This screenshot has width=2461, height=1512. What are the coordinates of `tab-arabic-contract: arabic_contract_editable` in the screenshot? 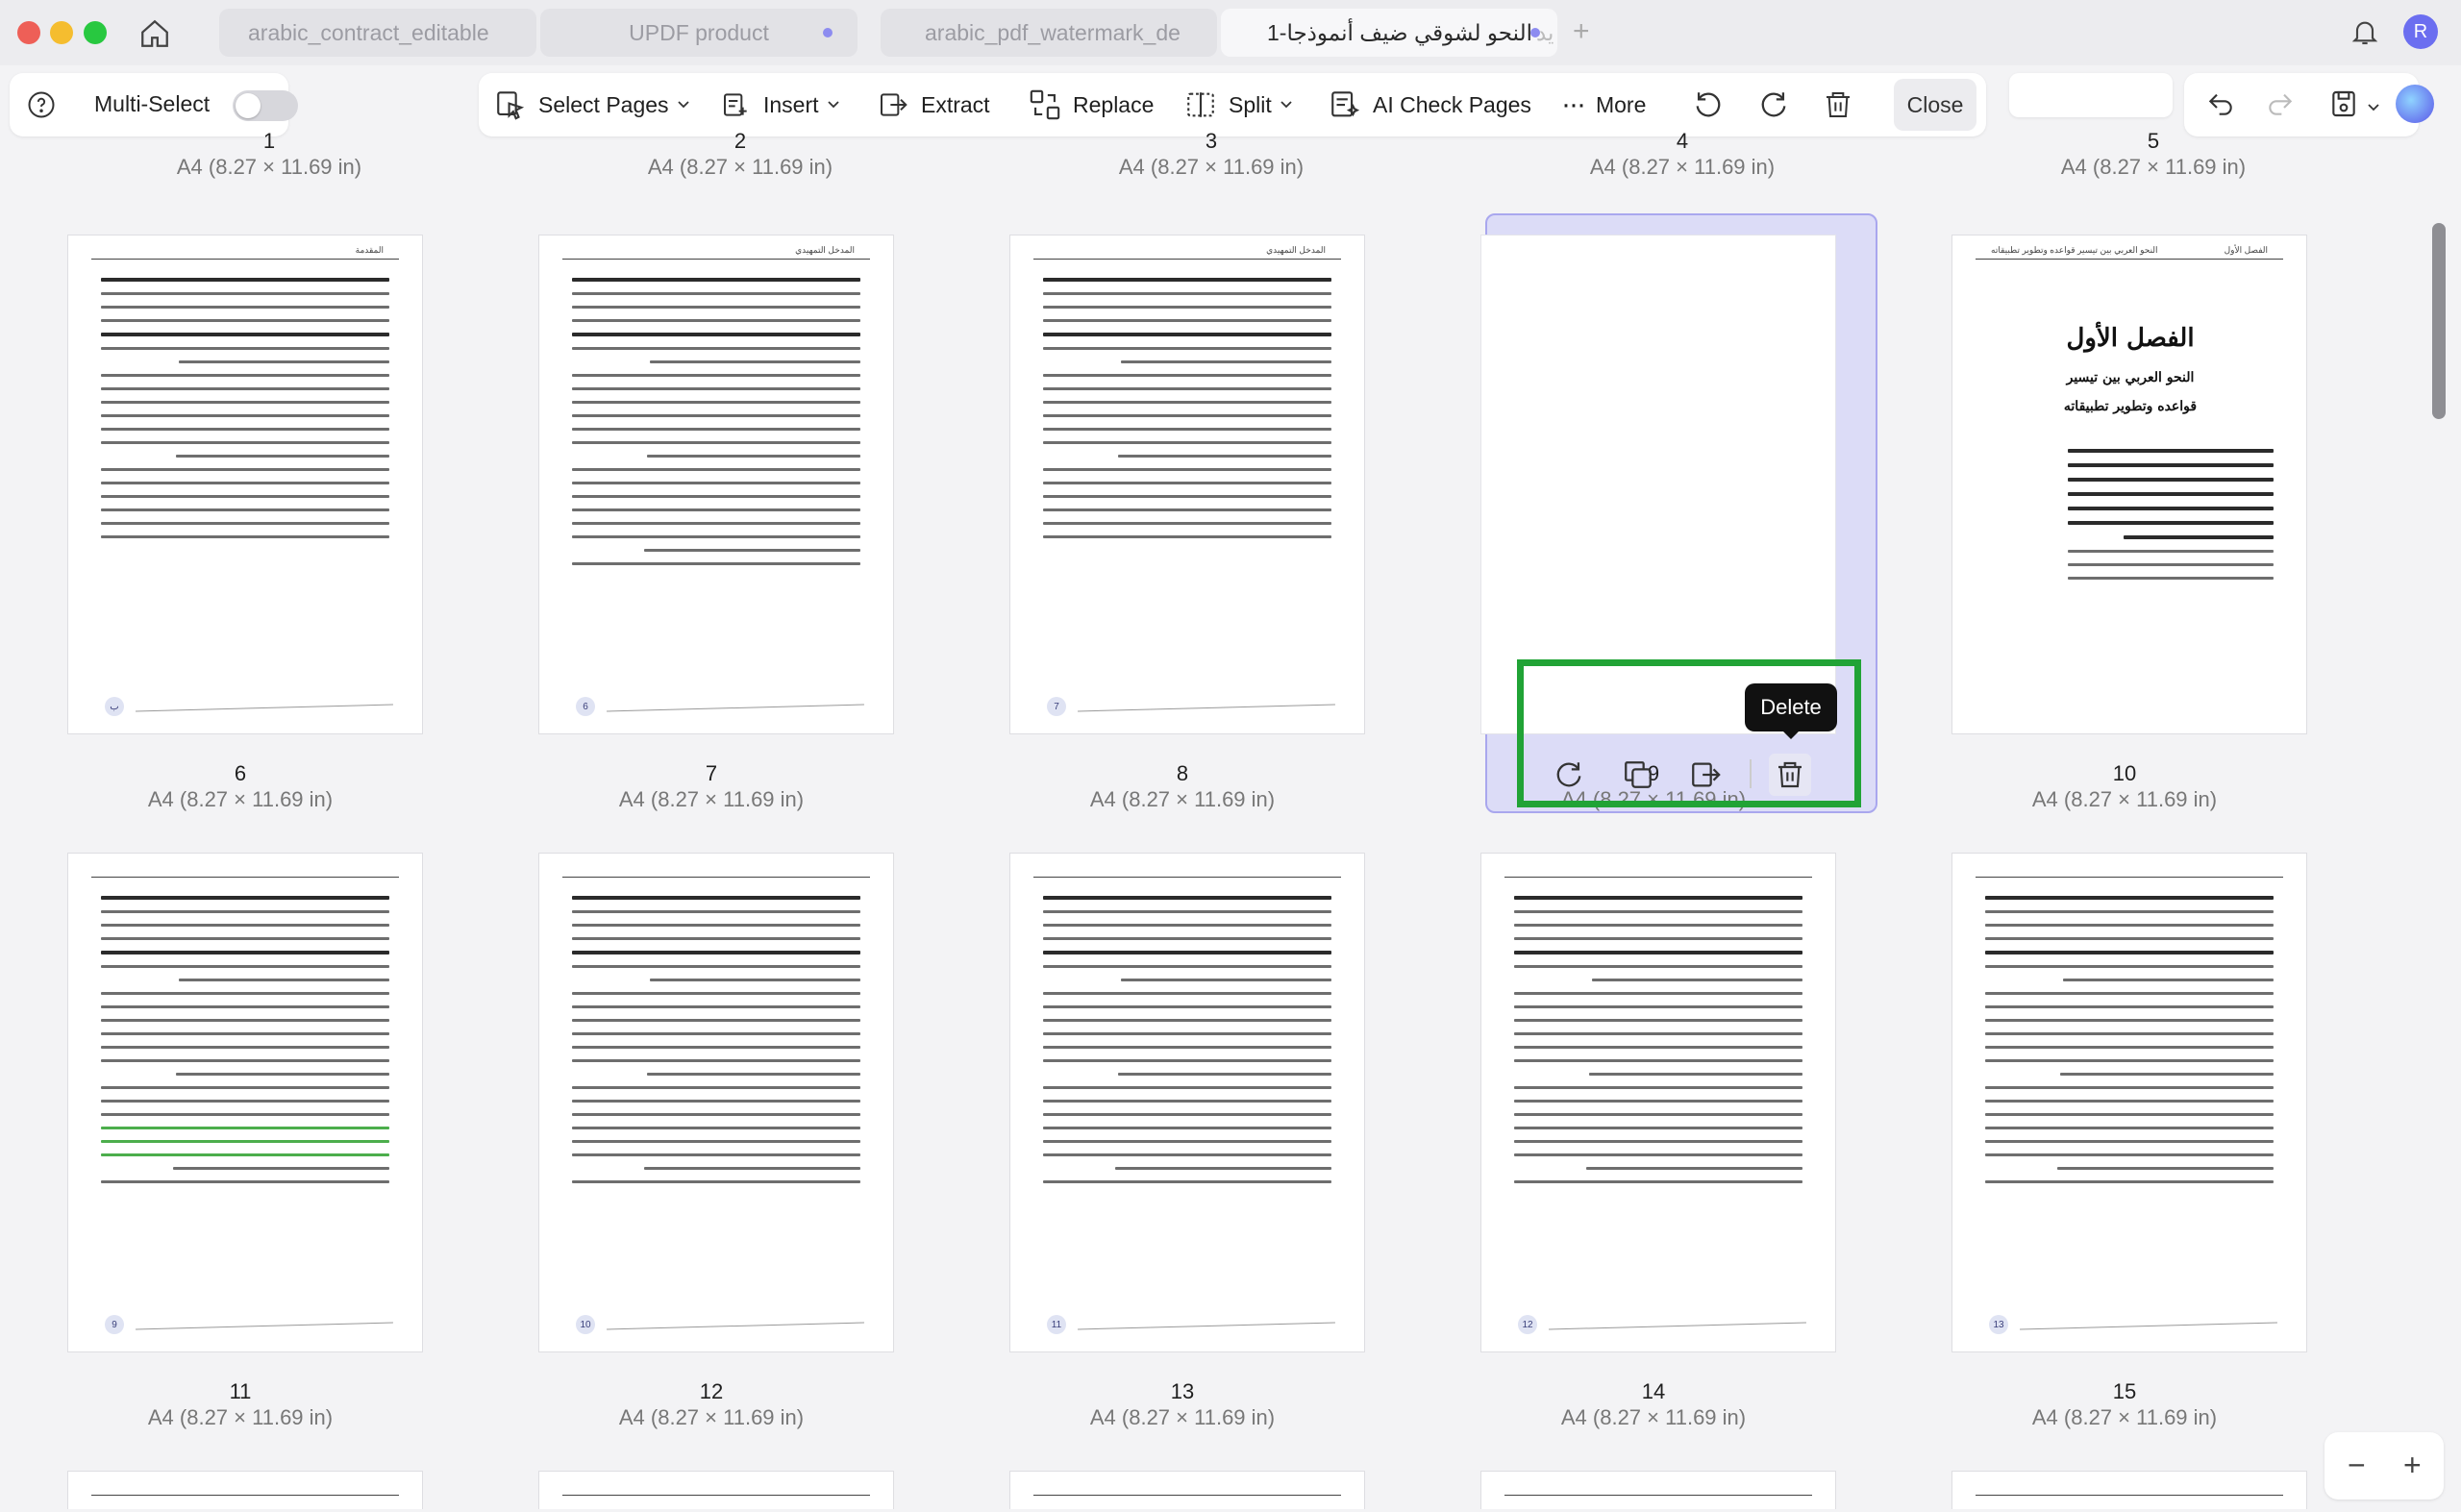 It's located at (377, 33).